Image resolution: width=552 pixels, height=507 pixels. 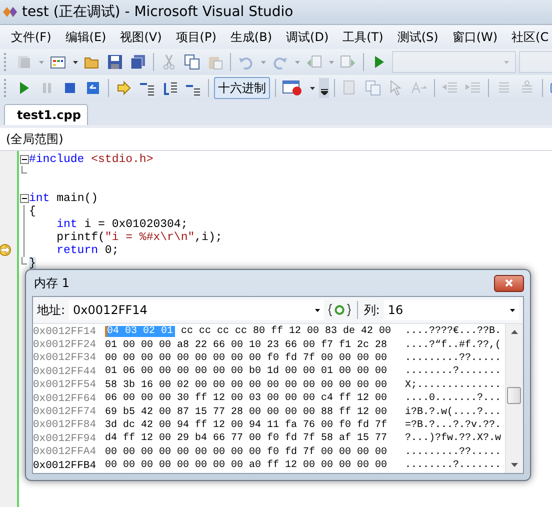 What do you see at coordinates (65, 385) in the screenshot?
I see `memory-address: 0x0012FF54` at bounding box center [65, 385].